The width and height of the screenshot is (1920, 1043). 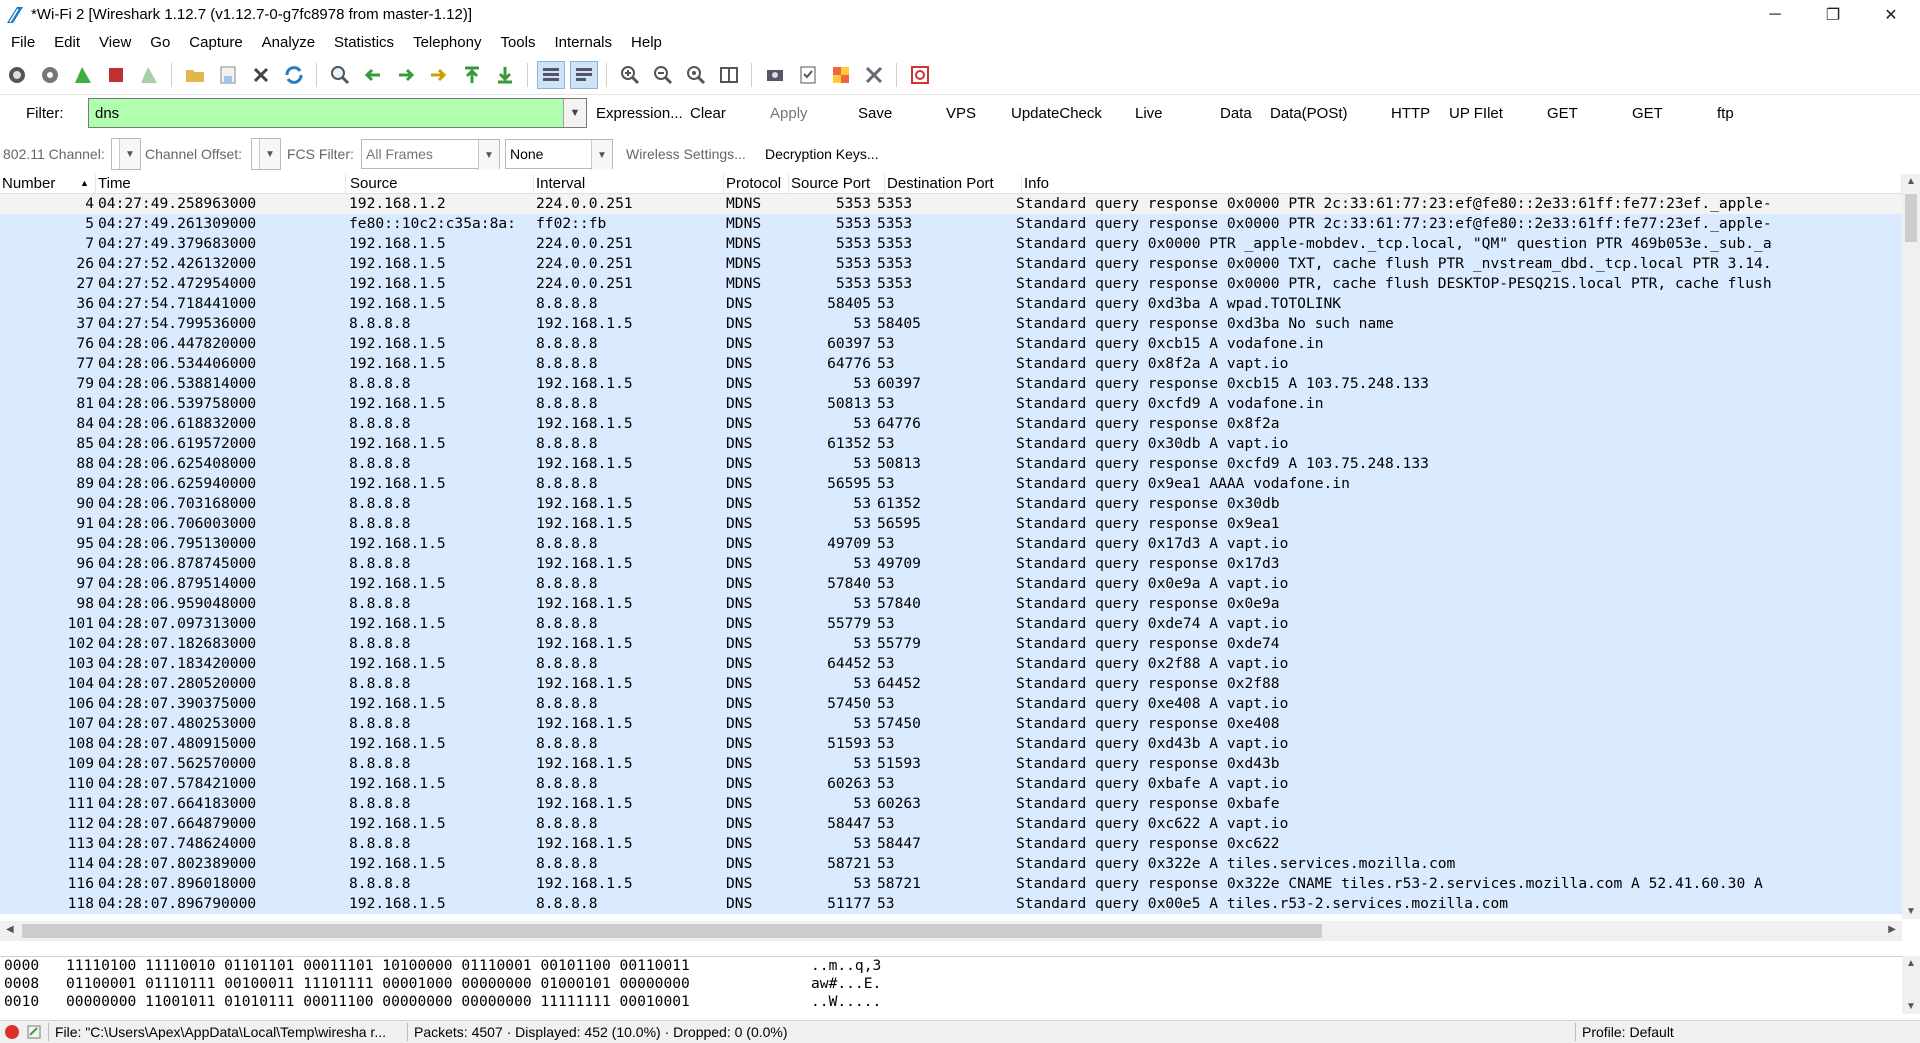 What do you see at coordinates (584, 75) in the screenshot?
I see `auto-scroll-icon` at bounding box center [584, 75].